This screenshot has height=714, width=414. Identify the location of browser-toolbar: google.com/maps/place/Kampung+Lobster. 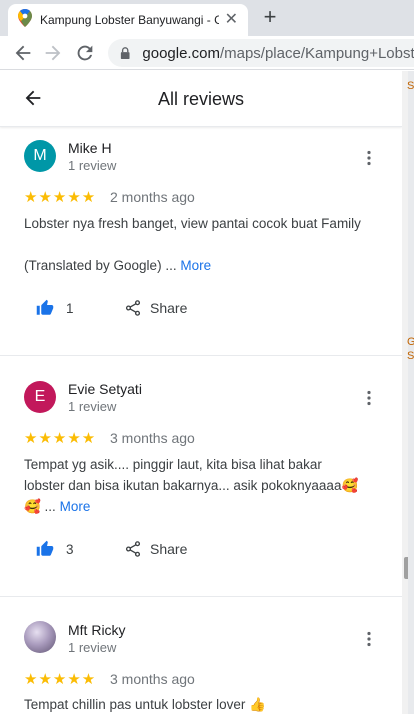
(207, 53).